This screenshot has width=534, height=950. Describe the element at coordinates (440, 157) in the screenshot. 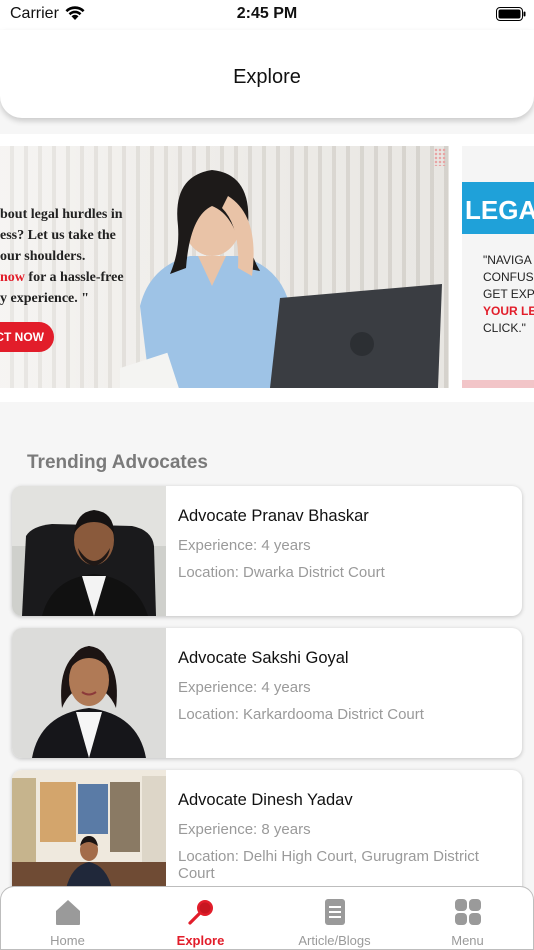

I see `decor-dots` at that location.